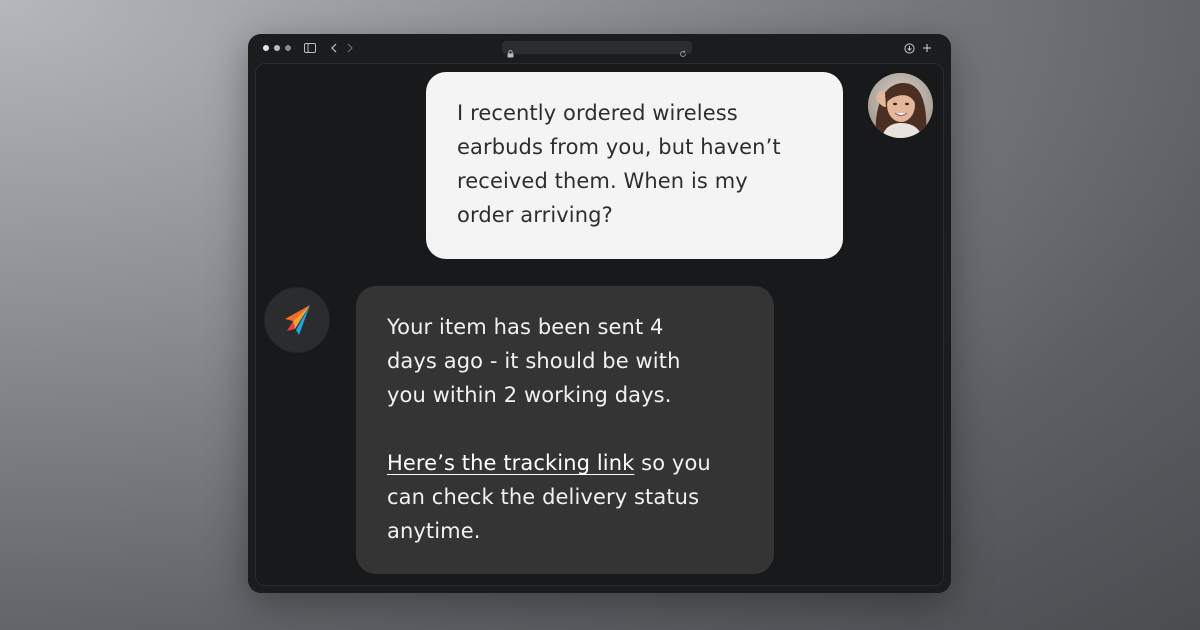 This screenshot has width=1200, height=630. I want to click on address-bar, so click(597, 49).